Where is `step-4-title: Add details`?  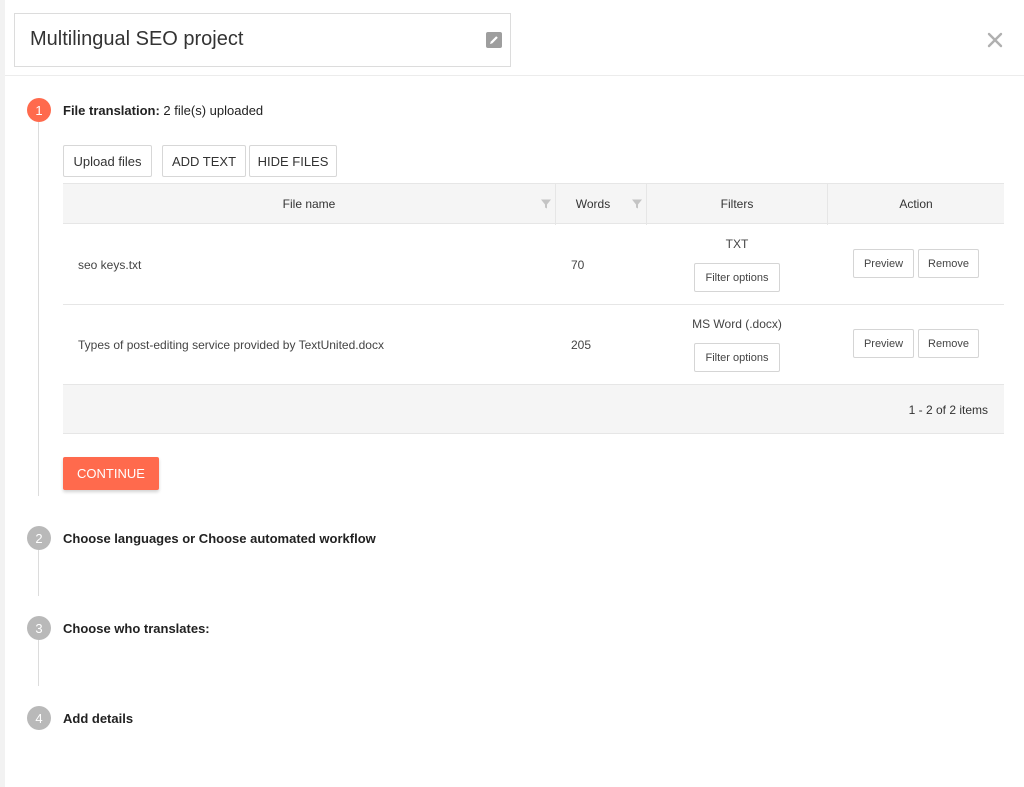
step-4-title: Add details is located at coordinates (98, 718).